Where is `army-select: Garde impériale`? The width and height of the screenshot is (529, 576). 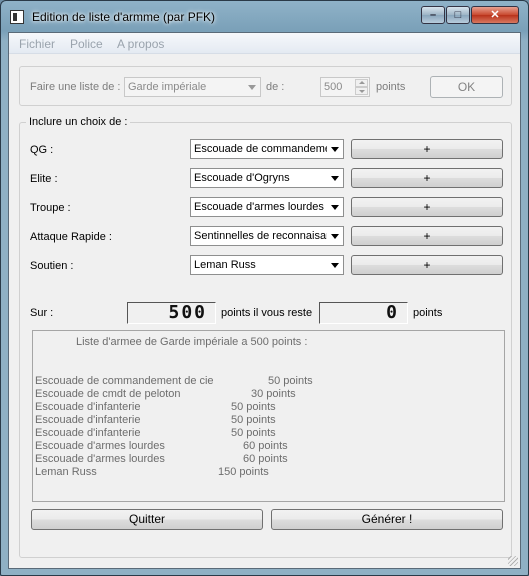 army-select: Garde impériale is located at coordinates (192, 87).